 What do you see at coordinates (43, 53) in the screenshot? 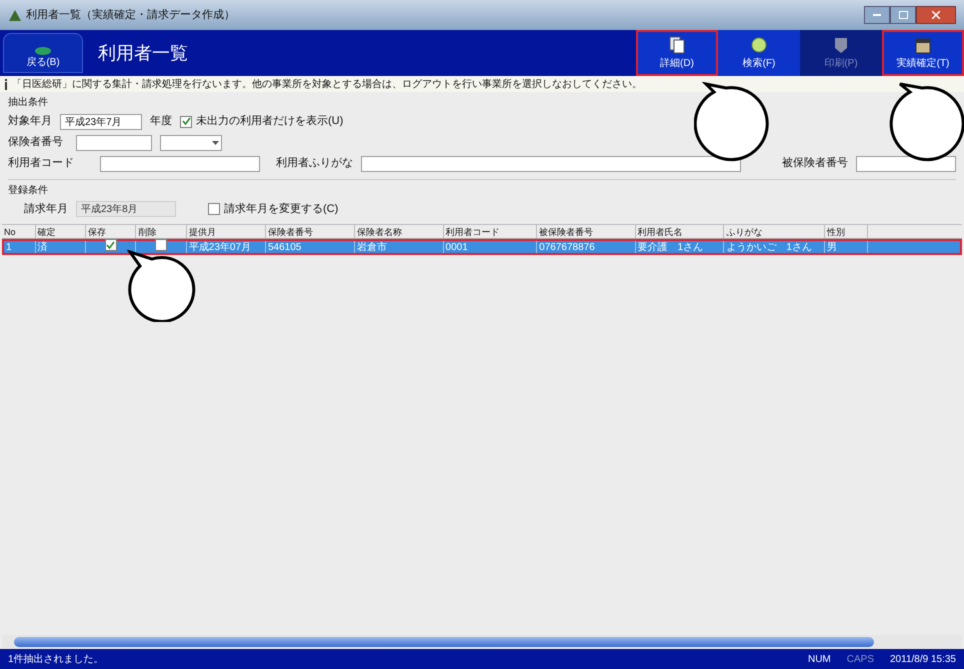
I see `back-button: 戻る(B)` at bounding box center [43, 53].